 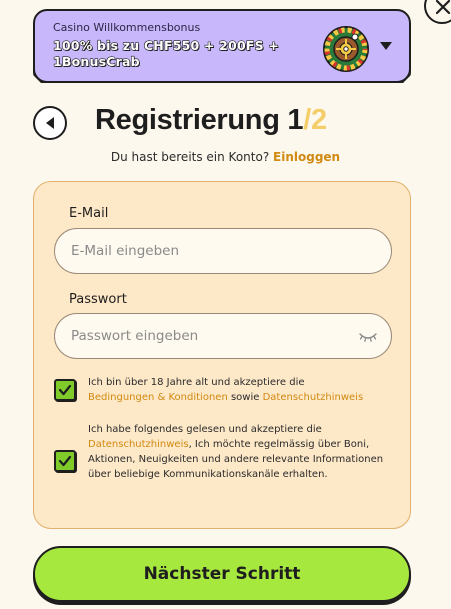 I want to click on close-button, so click(x=437, y=12).